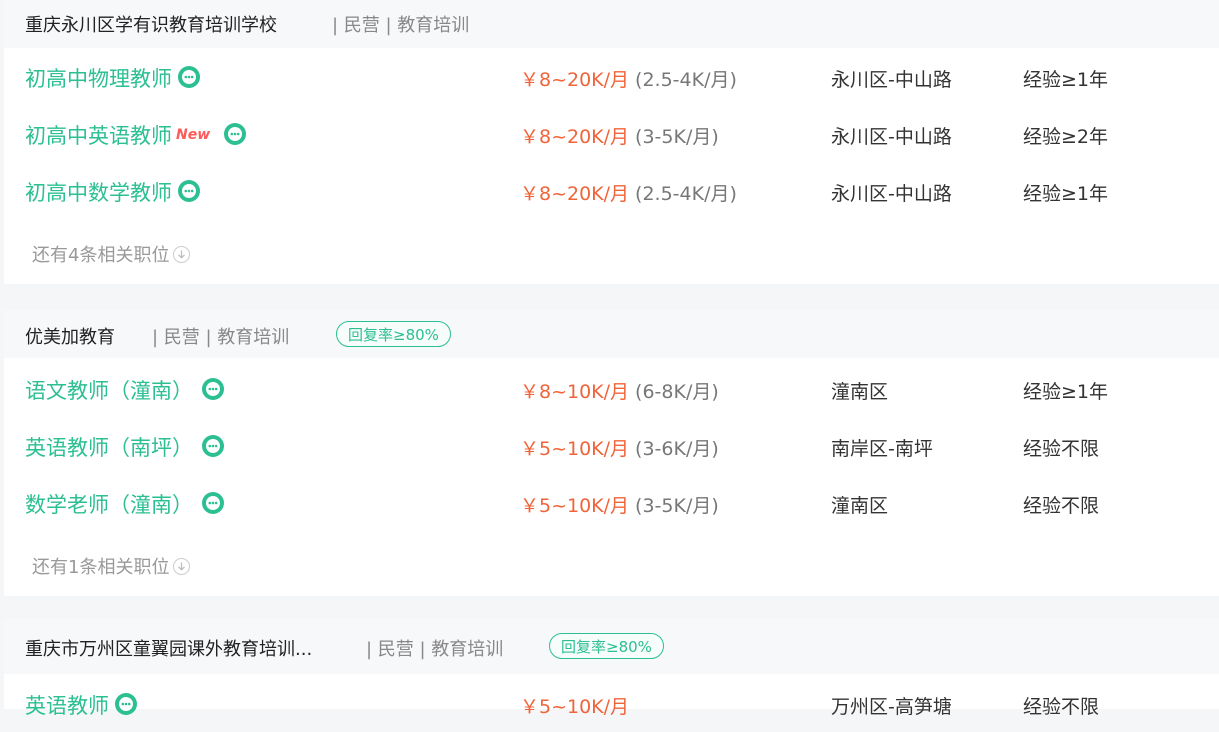  What do you see at coordinates (611, 334) in the screenshot?
I see `company-header: 优美加教育 | 民营 | 教育培训 回复率≥80%` at bounding box center [611, 334].